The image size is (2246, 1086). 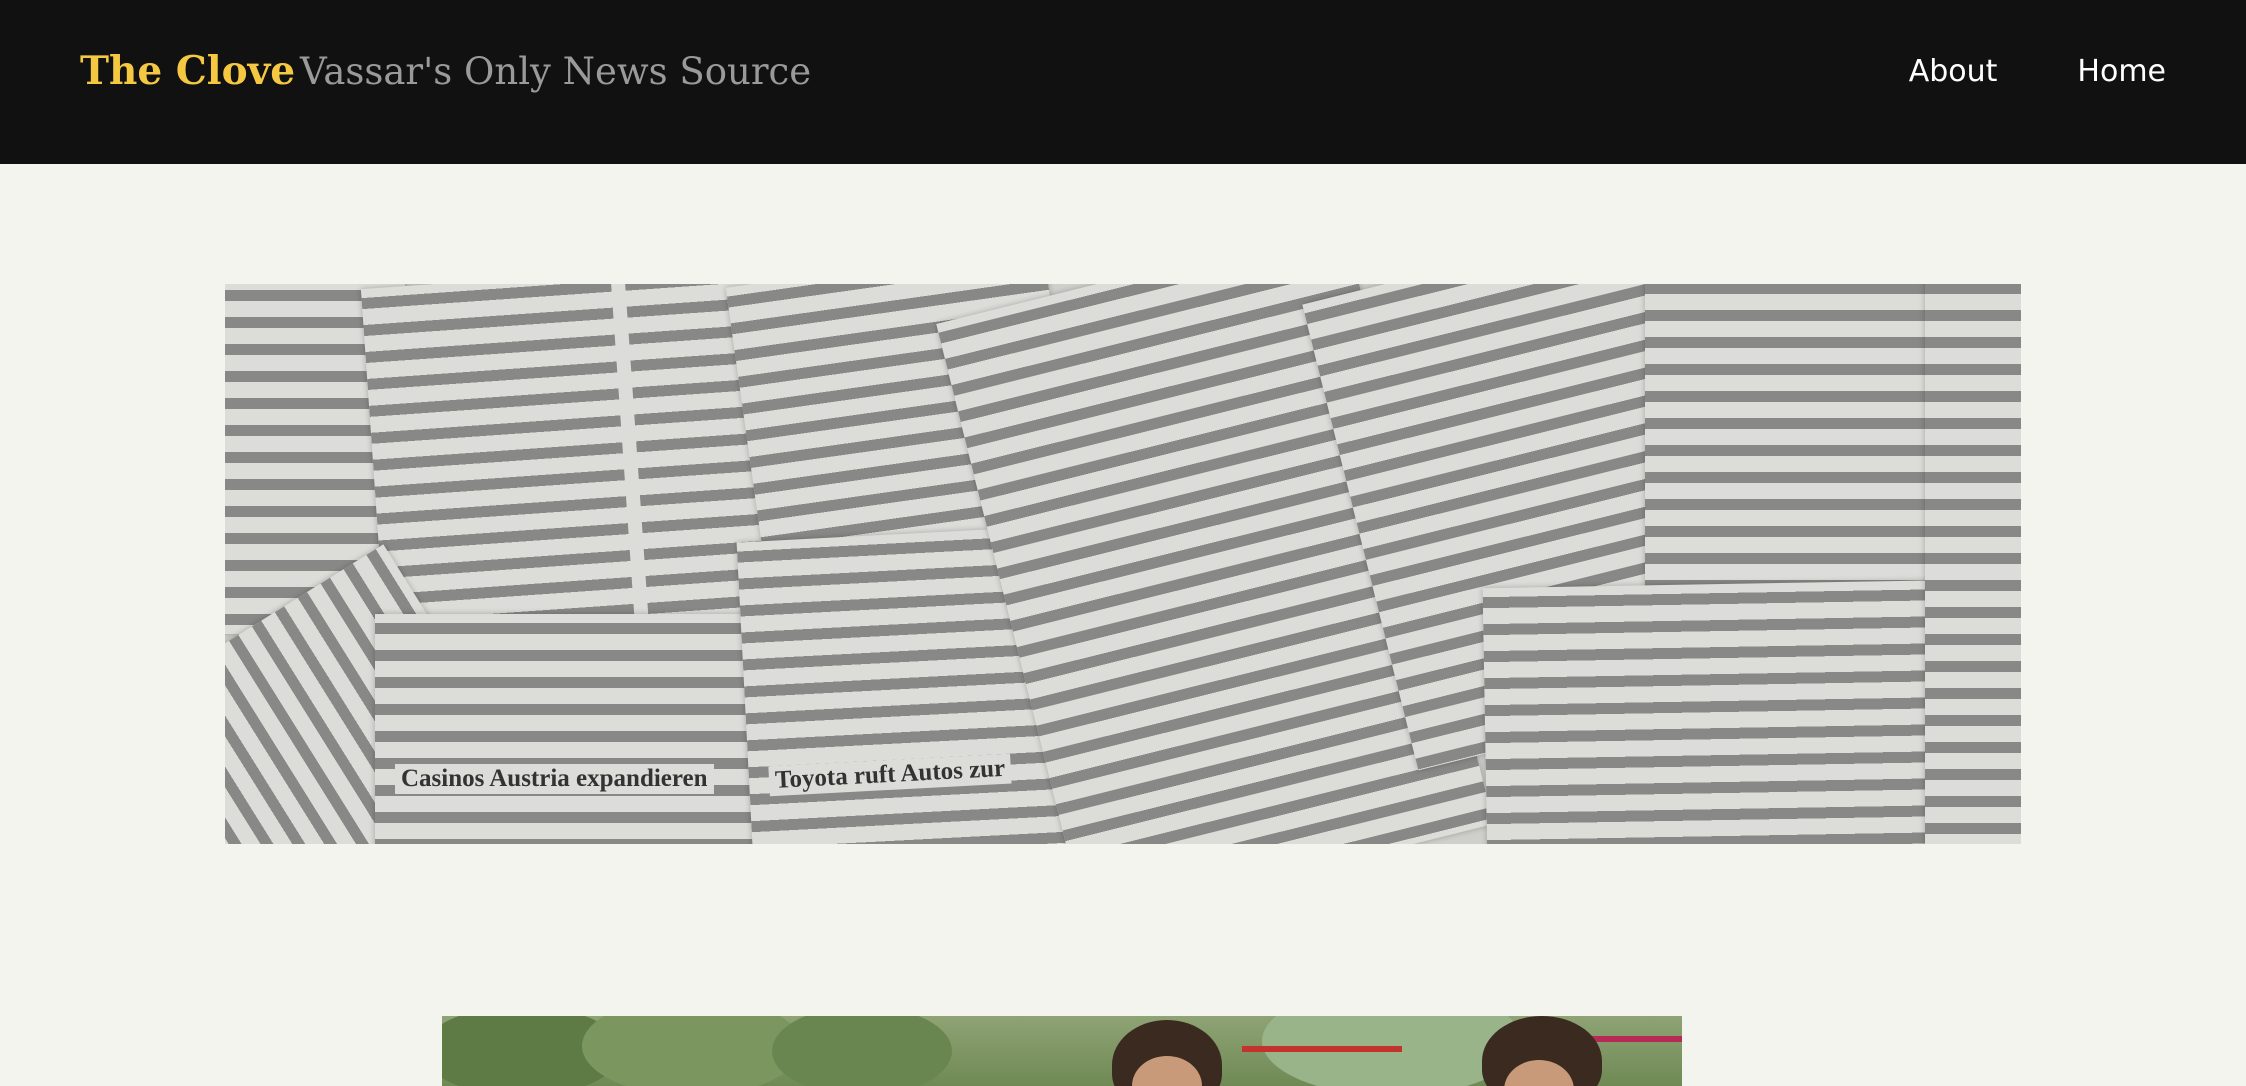 I want to click on headline-casinos: Casinos Austria expandieren, so click(x=554, y=779).